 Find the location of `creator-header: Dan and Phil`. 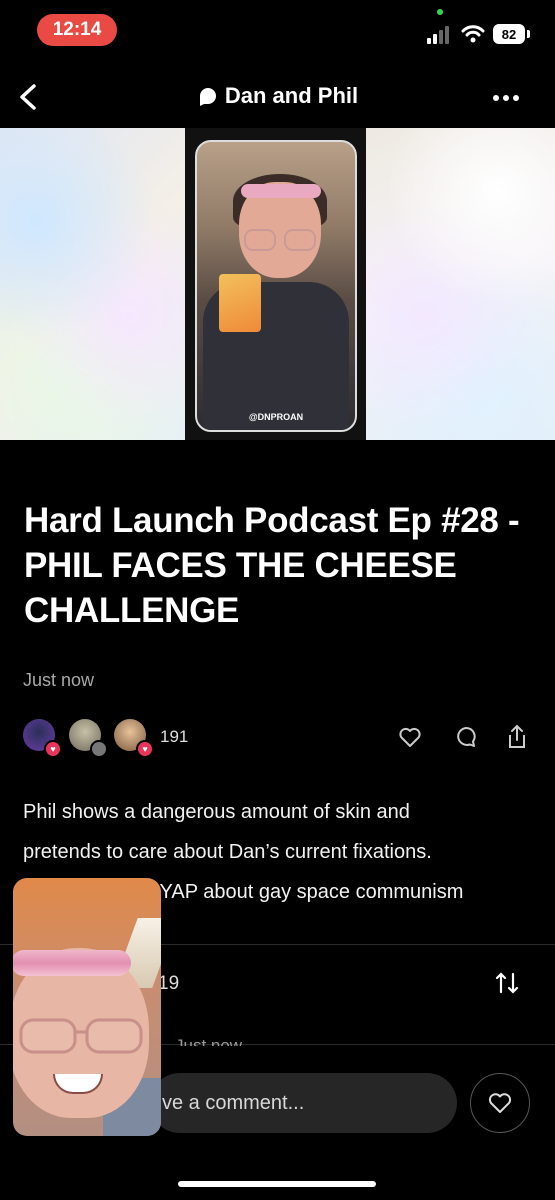

creator-header: Dan and Phil is located at coordinates (277, 96).